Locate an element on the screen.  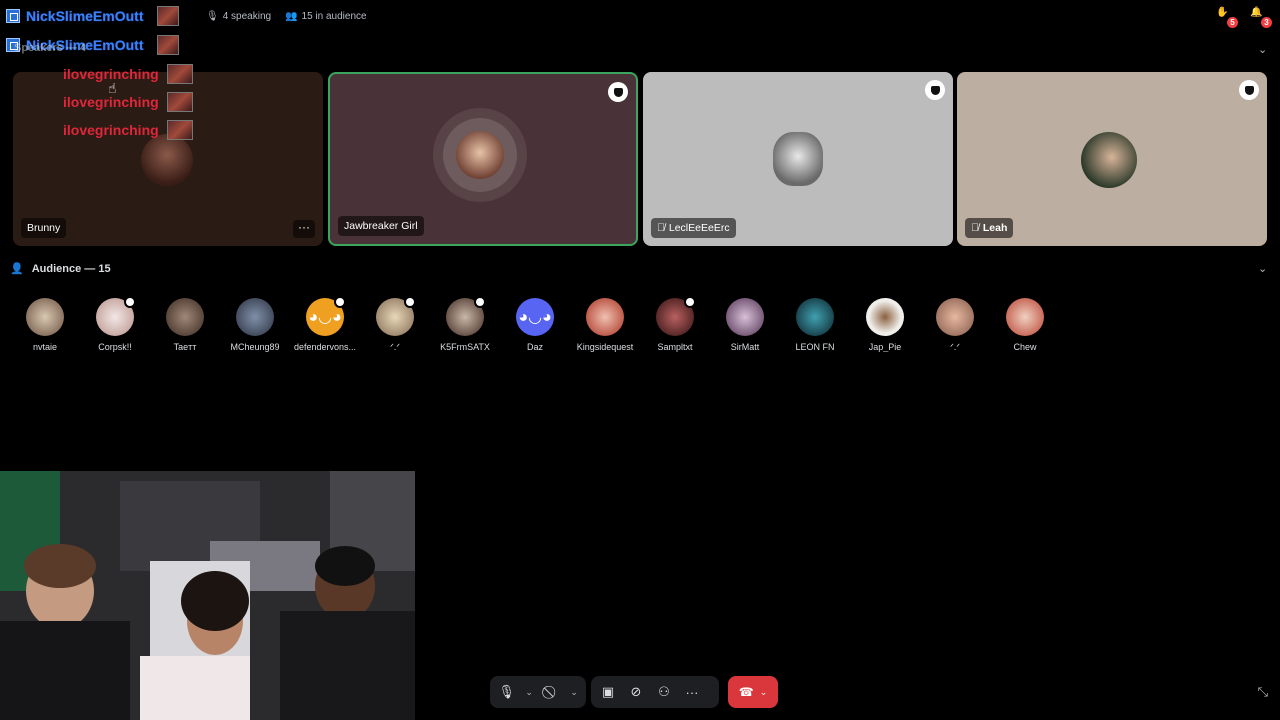
more-button: ··· is located at coordinates (692, 692).